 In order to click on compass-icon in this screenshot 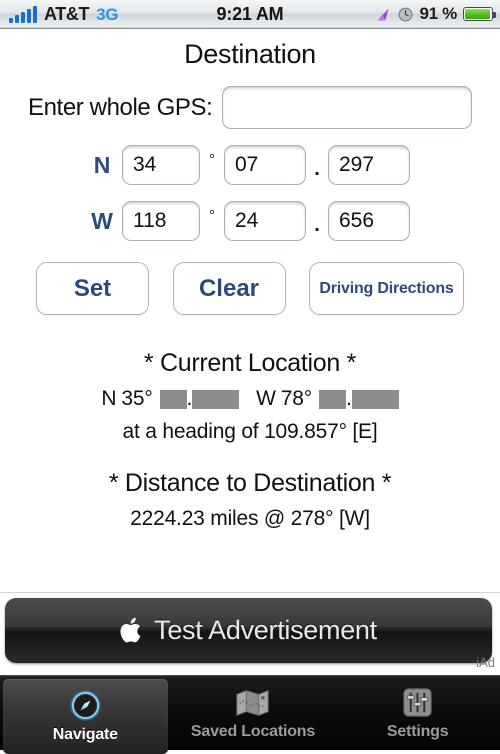, I will do `click(85, 705)`.